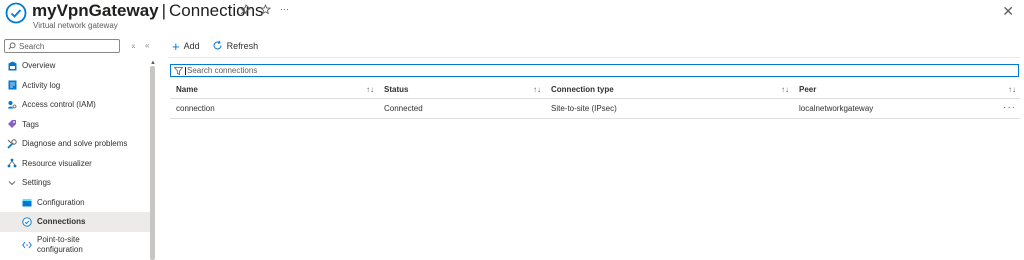 The image size is (1024, 260). I want to click on configuration-icon, so click(27, 202).